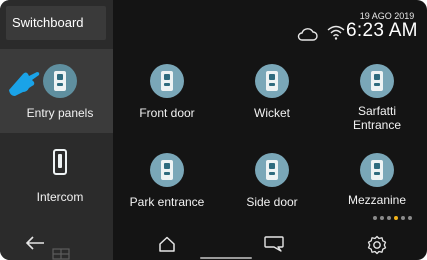  Describe the element at coordinates (213, 244) in the screenshot. I see `bottom-nav` at that location.